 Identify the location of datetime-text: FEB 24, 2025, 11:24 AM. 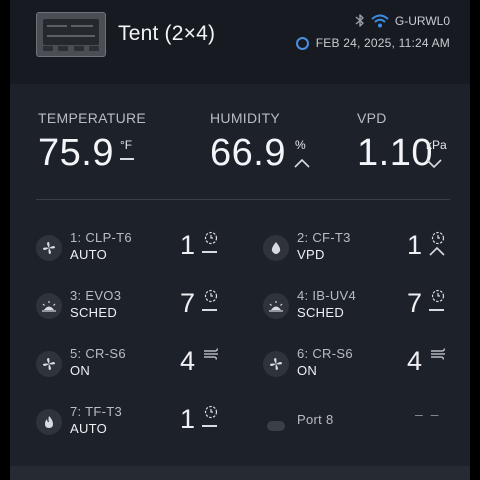
(382, 43).